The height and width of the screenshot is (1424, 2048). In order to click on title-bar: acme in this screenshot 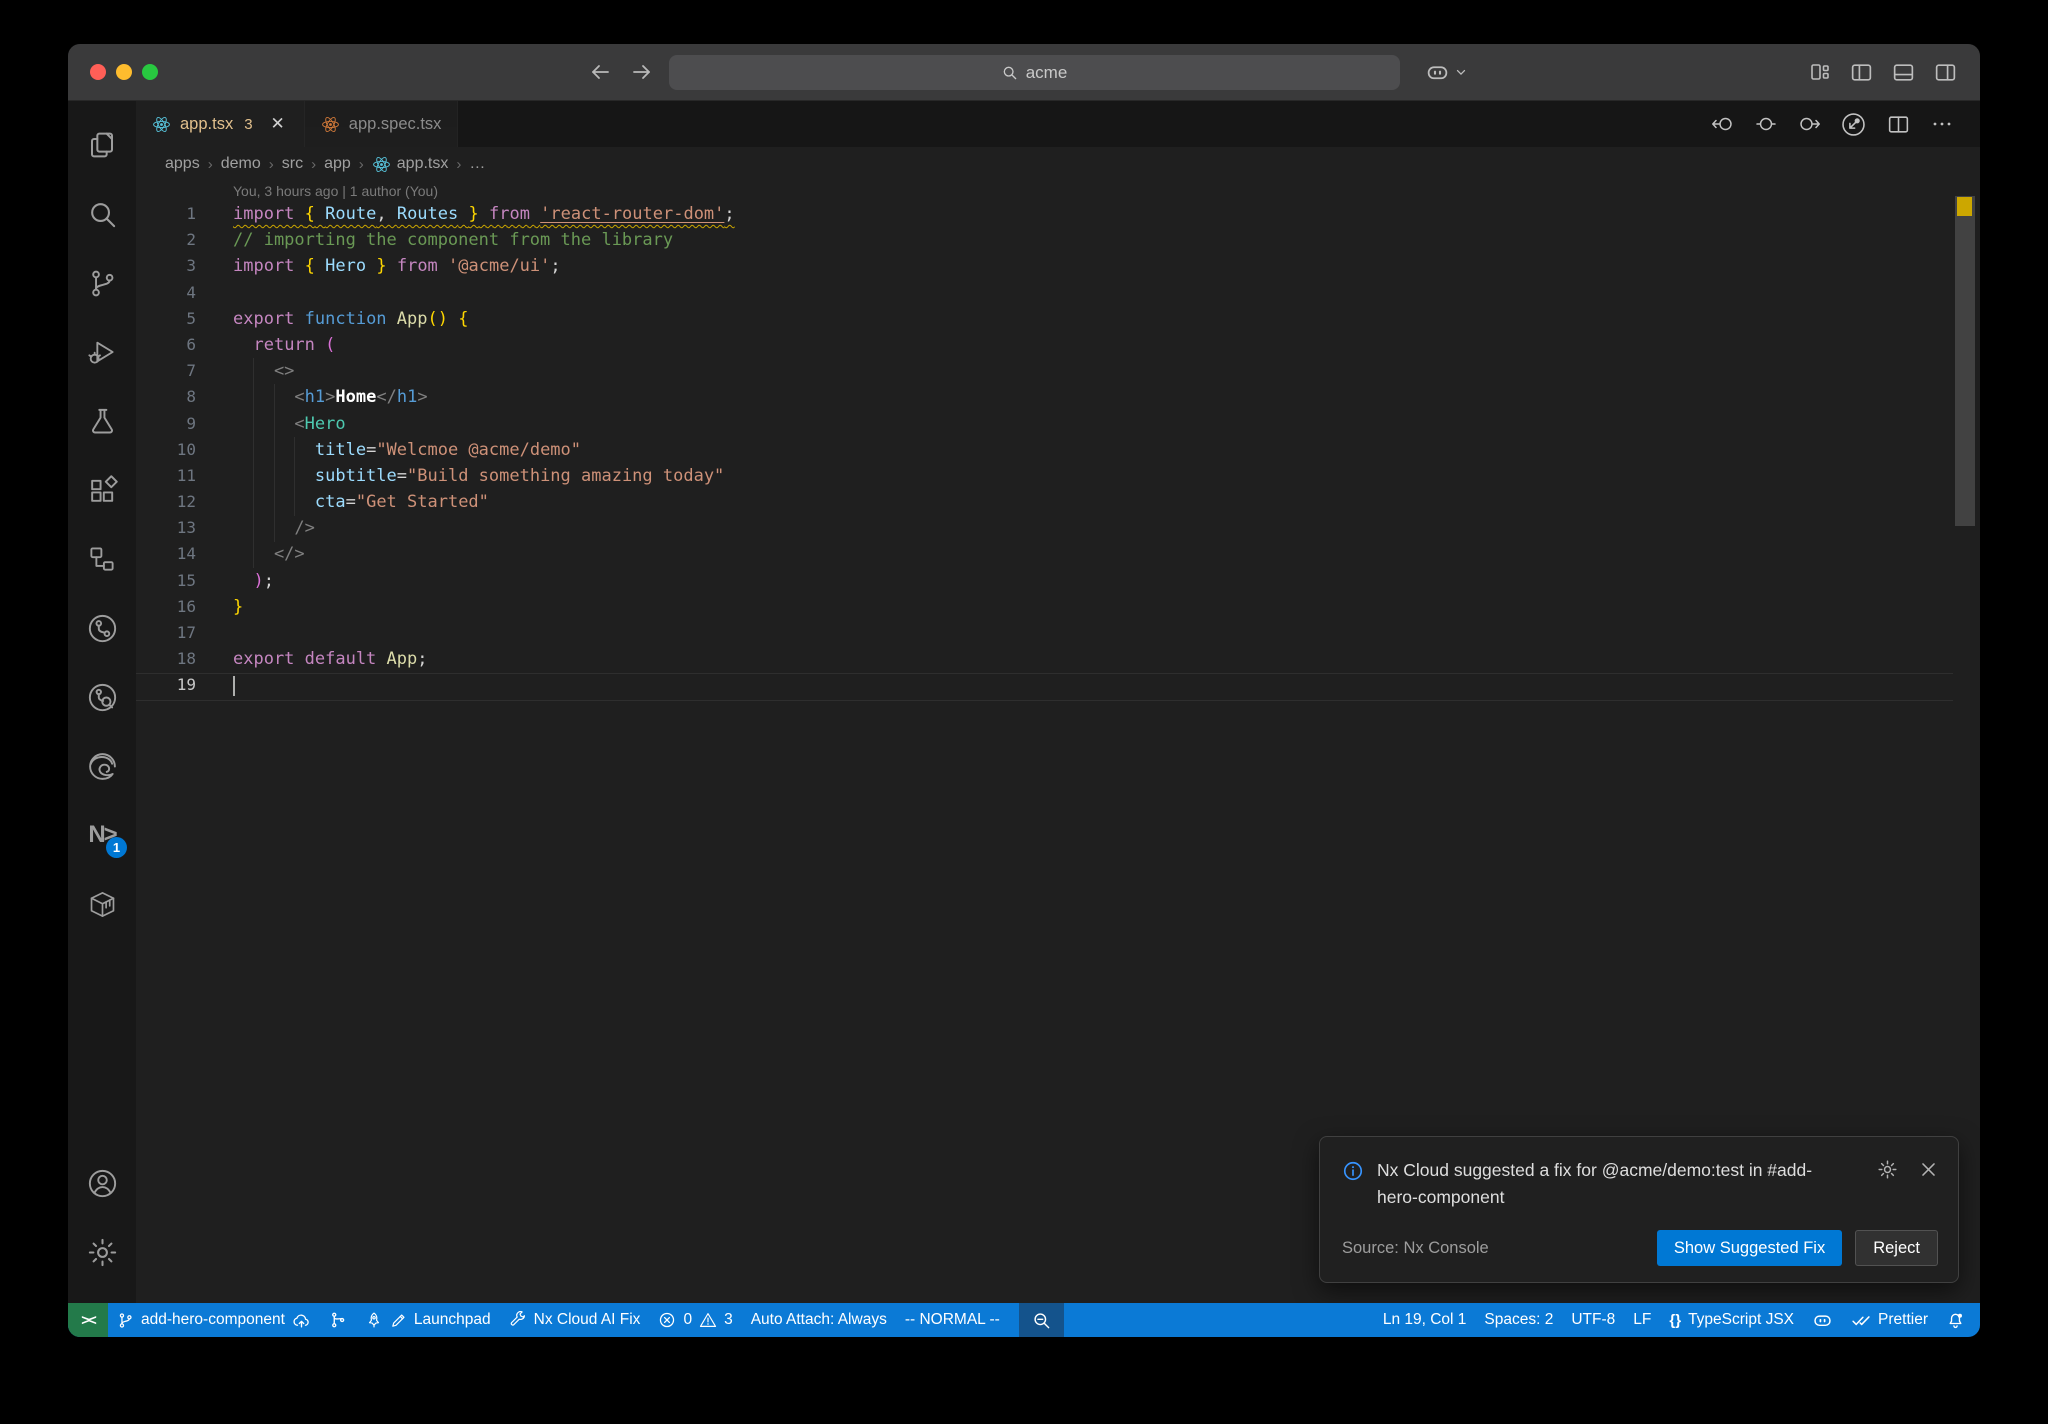, I will do `click(1024, 72)`.